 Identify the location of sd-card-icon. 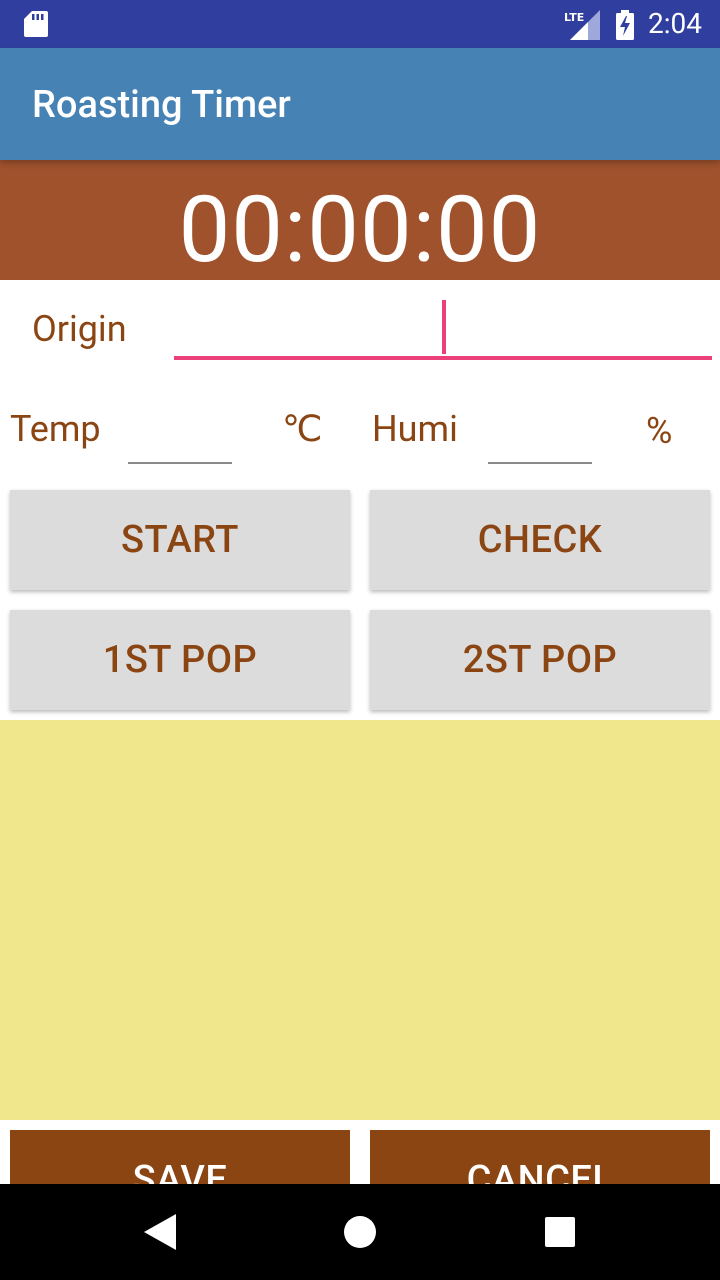
(36, 24).